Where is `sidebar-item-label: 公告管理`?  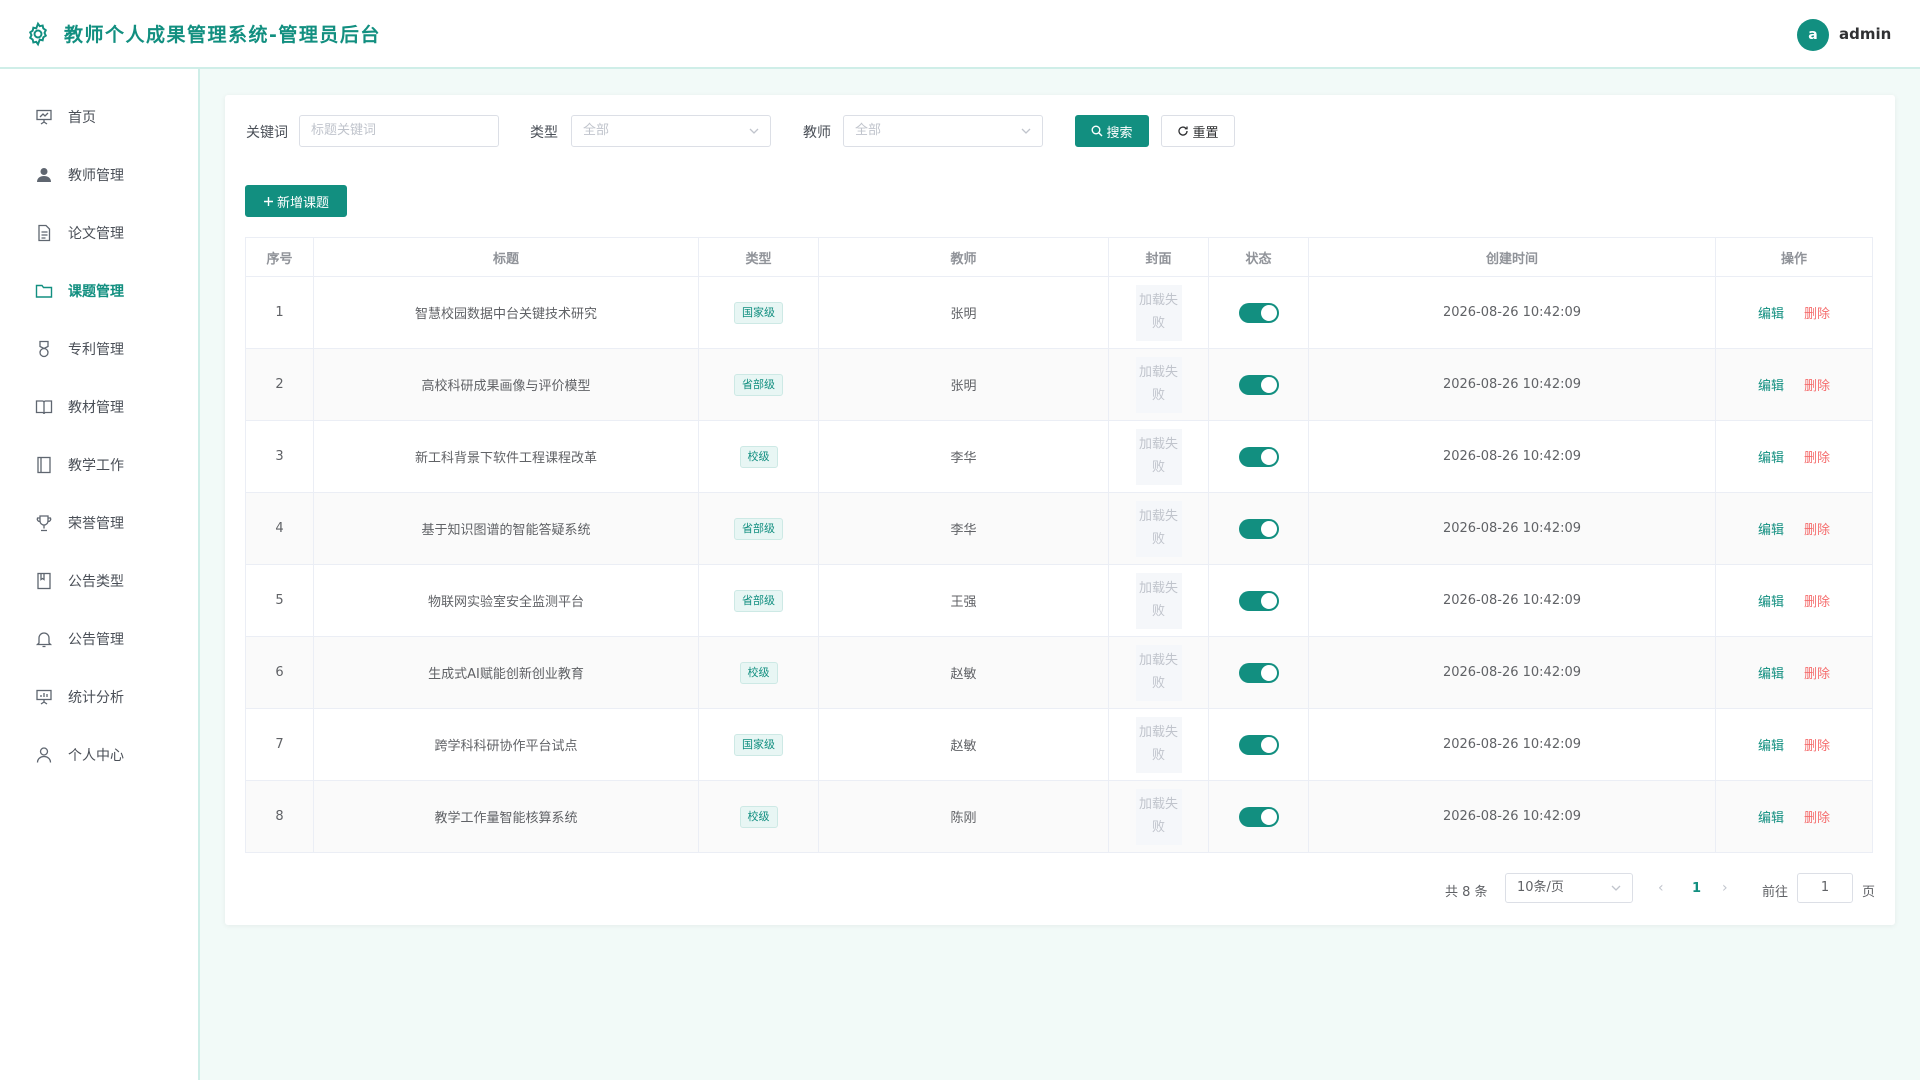
sidebar-item-label: 公告管理 is located at coordinates (96, 640).